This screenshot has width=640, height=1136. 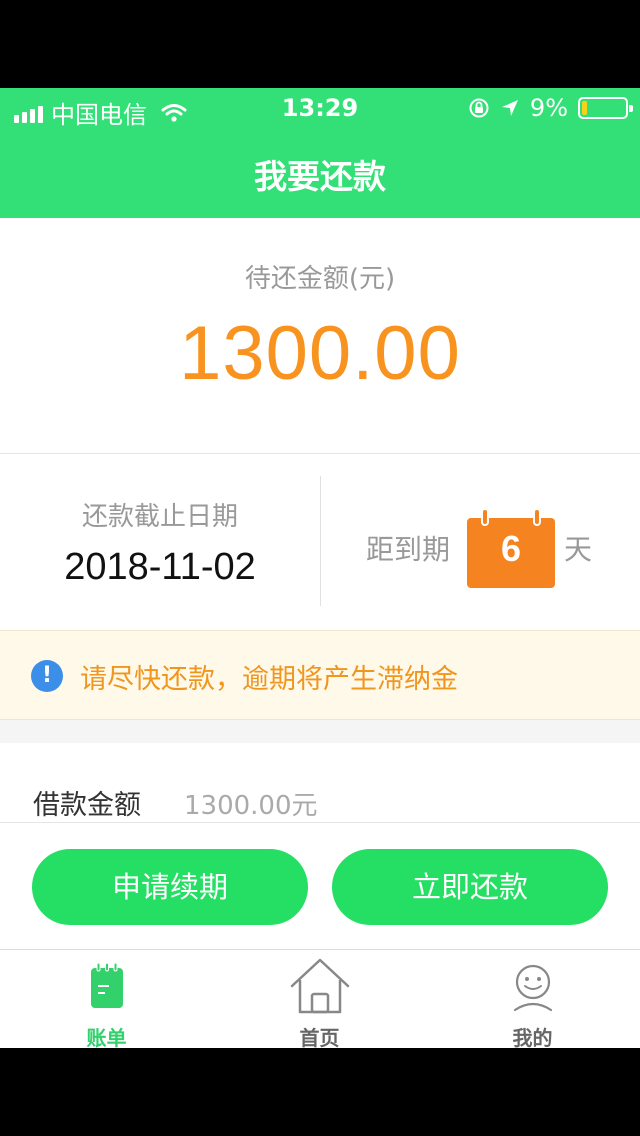 I want to click on battery-icon, so click(x=605, y=108).